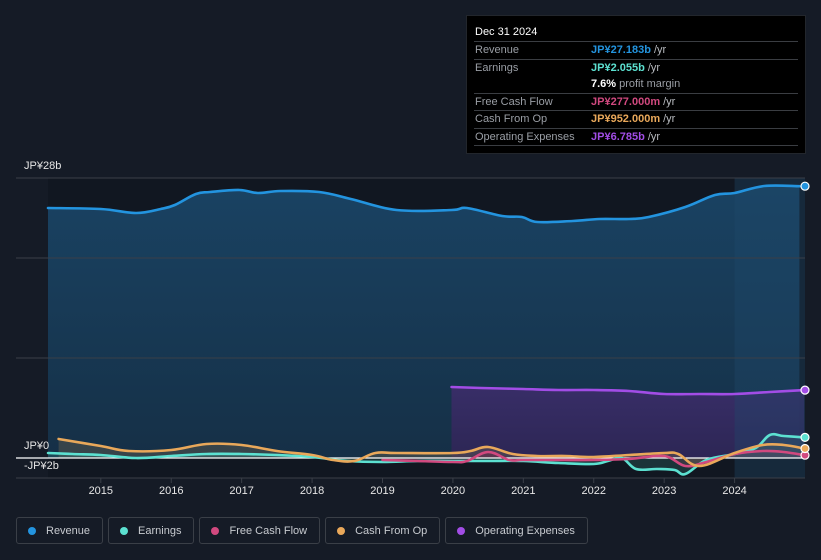 This screenshot has height=560, width=821. What do you see at coordinates (312, 491) in the screenshot?
I see `x-tick-label: 2018` at bounding box center [312, 491].